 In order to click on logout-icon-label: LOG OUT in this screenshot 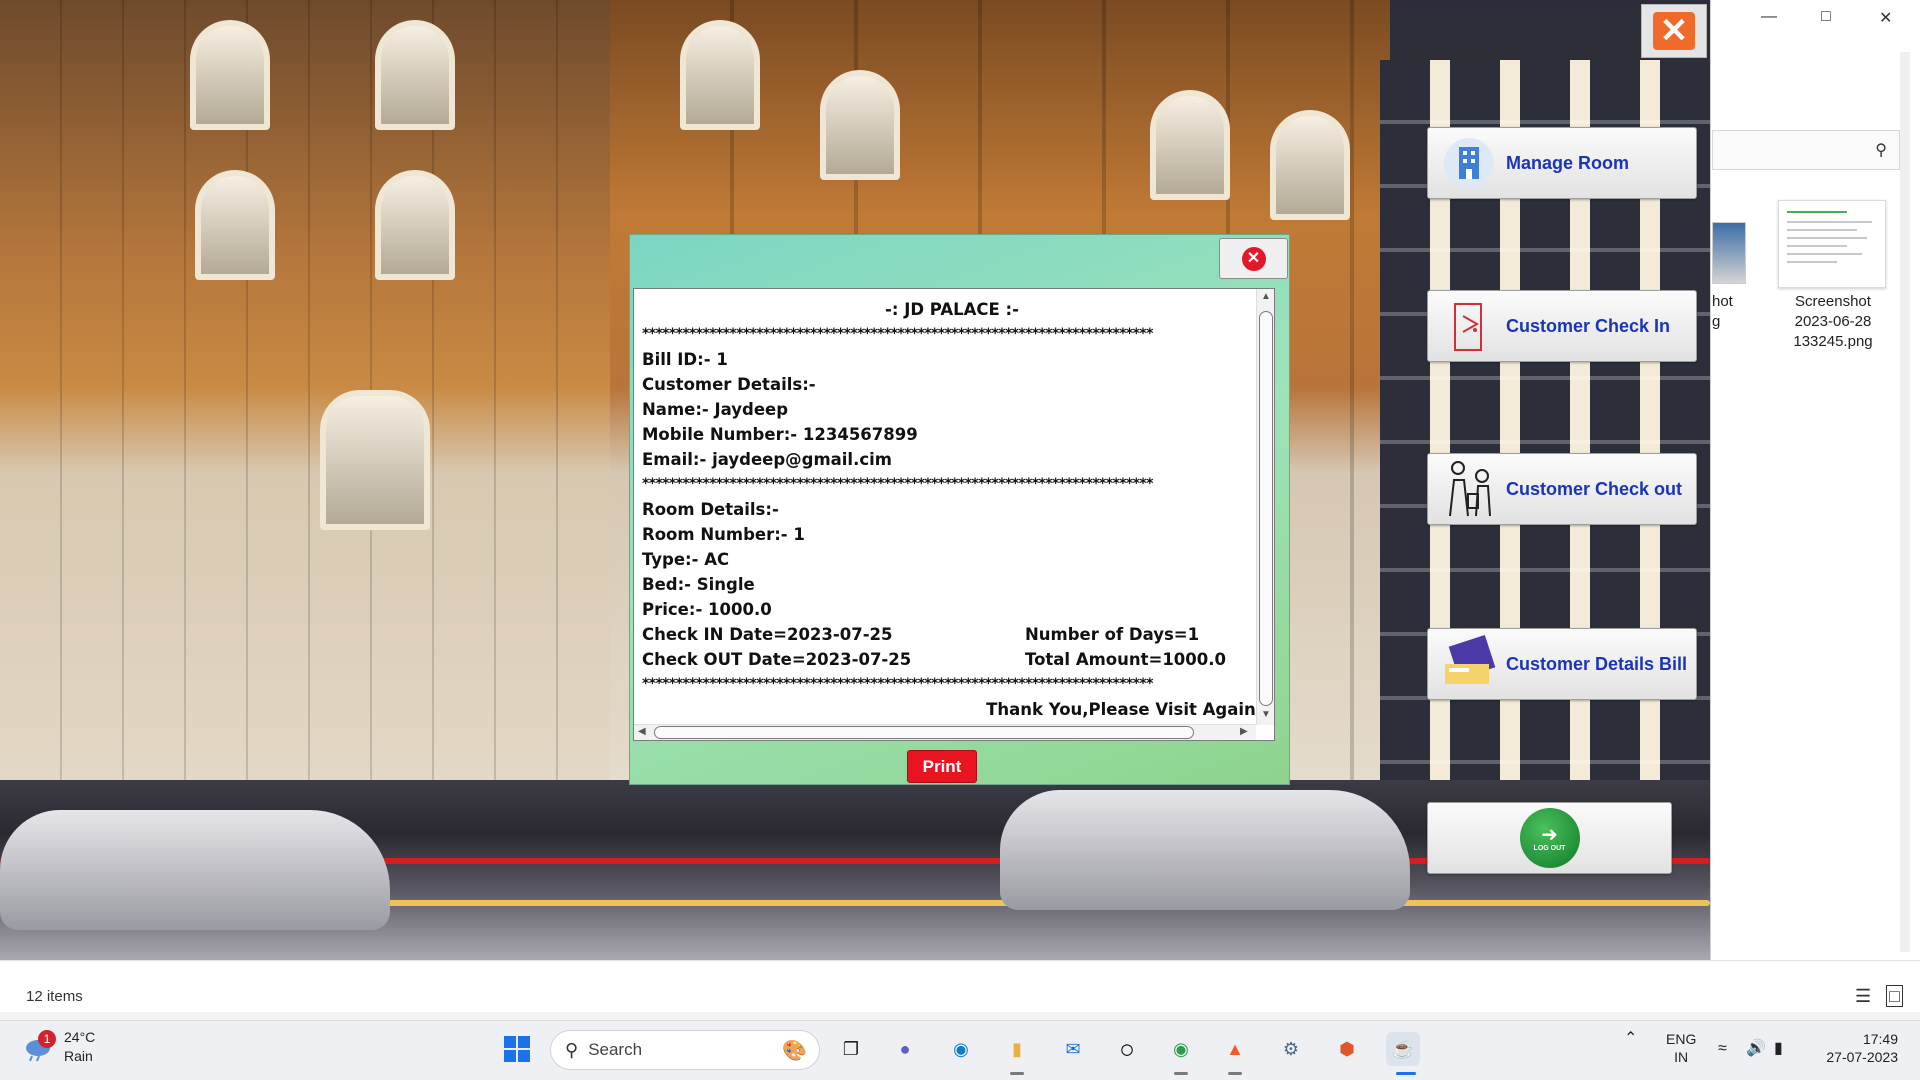, I will do `click(1549, 848)`.